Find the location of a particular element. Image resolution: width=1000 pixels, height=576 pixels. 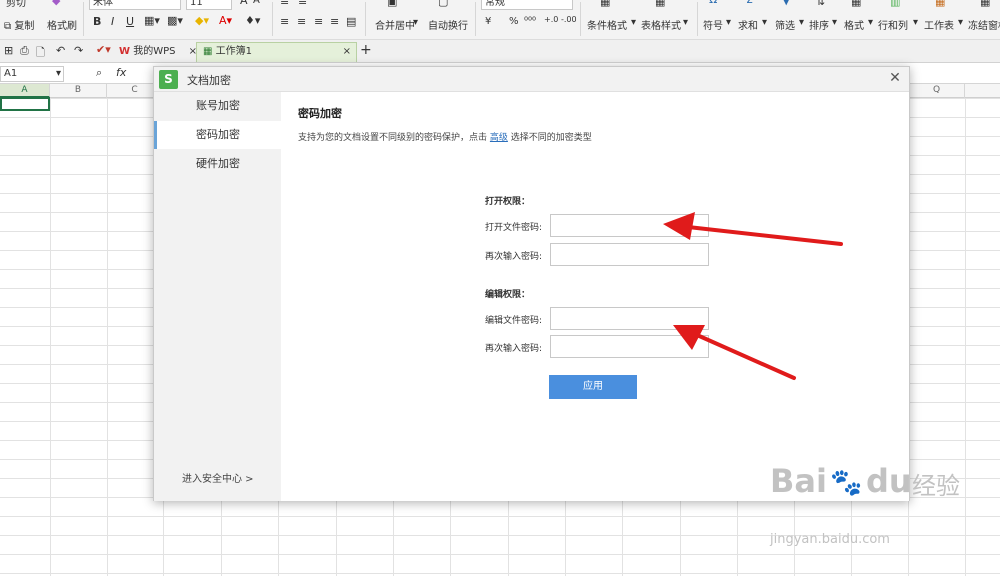

conditional-format-dropdown-icon: ▾ is located at coordinates (633, 22).